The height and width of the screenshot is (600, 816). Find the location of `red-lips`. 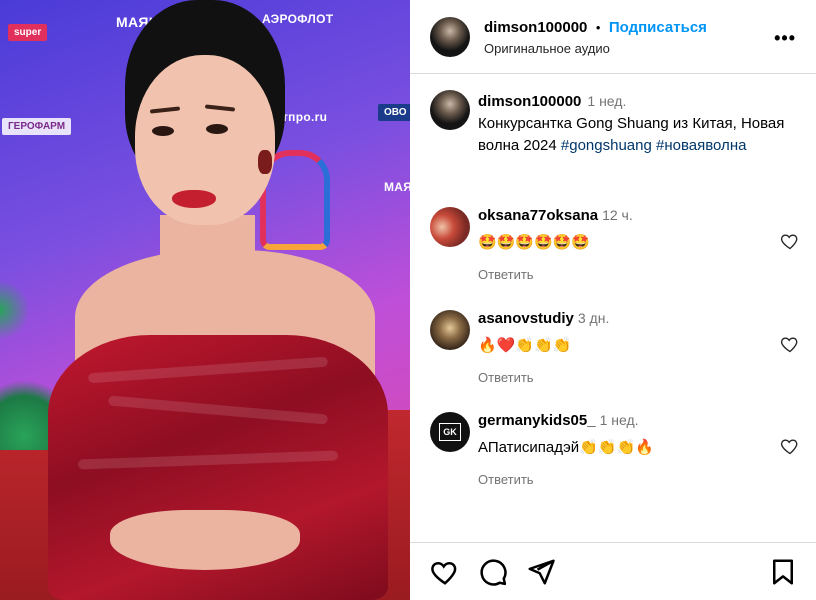

red-lips is located at coordinates (194, 199).